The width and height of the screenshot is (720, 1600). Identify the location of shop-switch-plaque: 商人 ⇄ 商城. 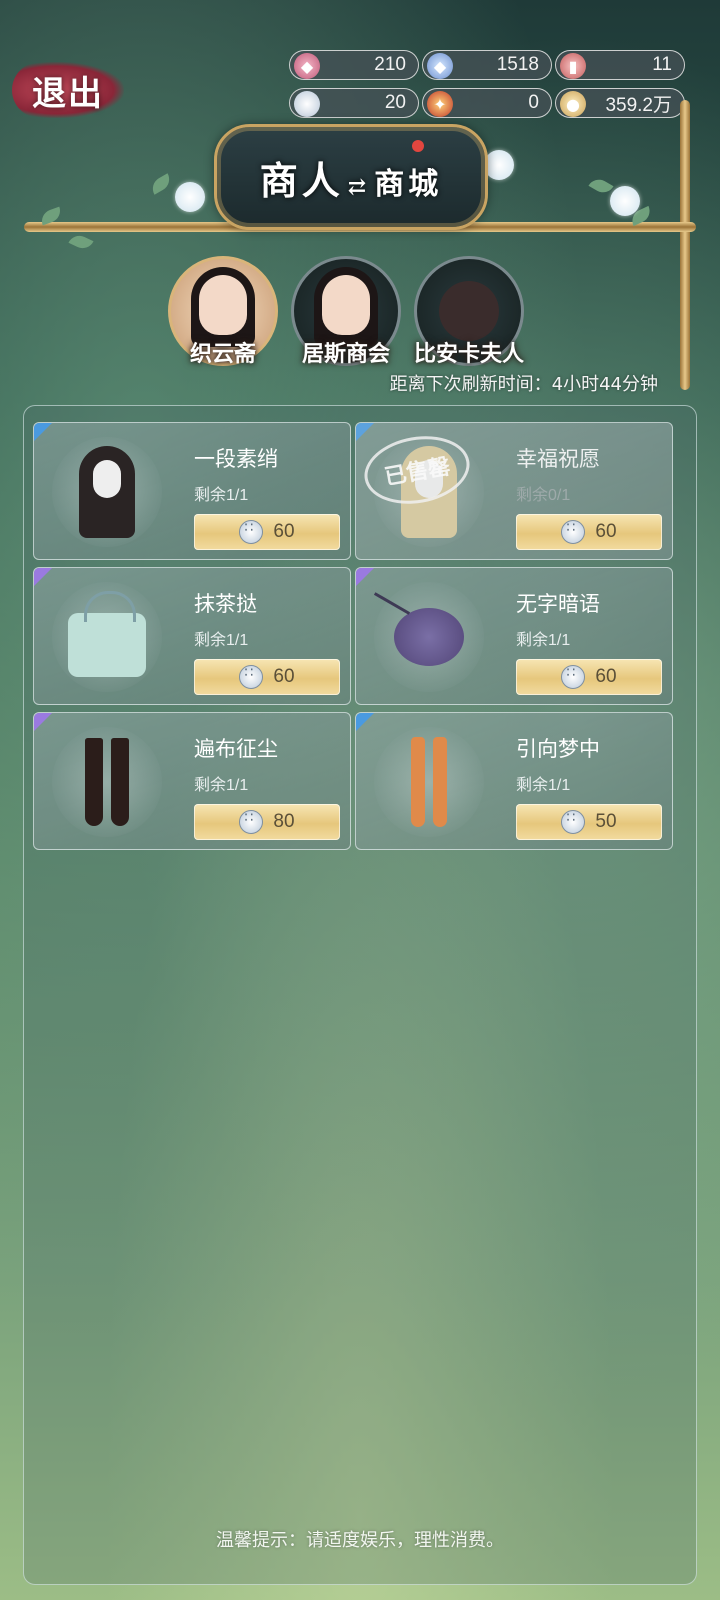
(351, 177).